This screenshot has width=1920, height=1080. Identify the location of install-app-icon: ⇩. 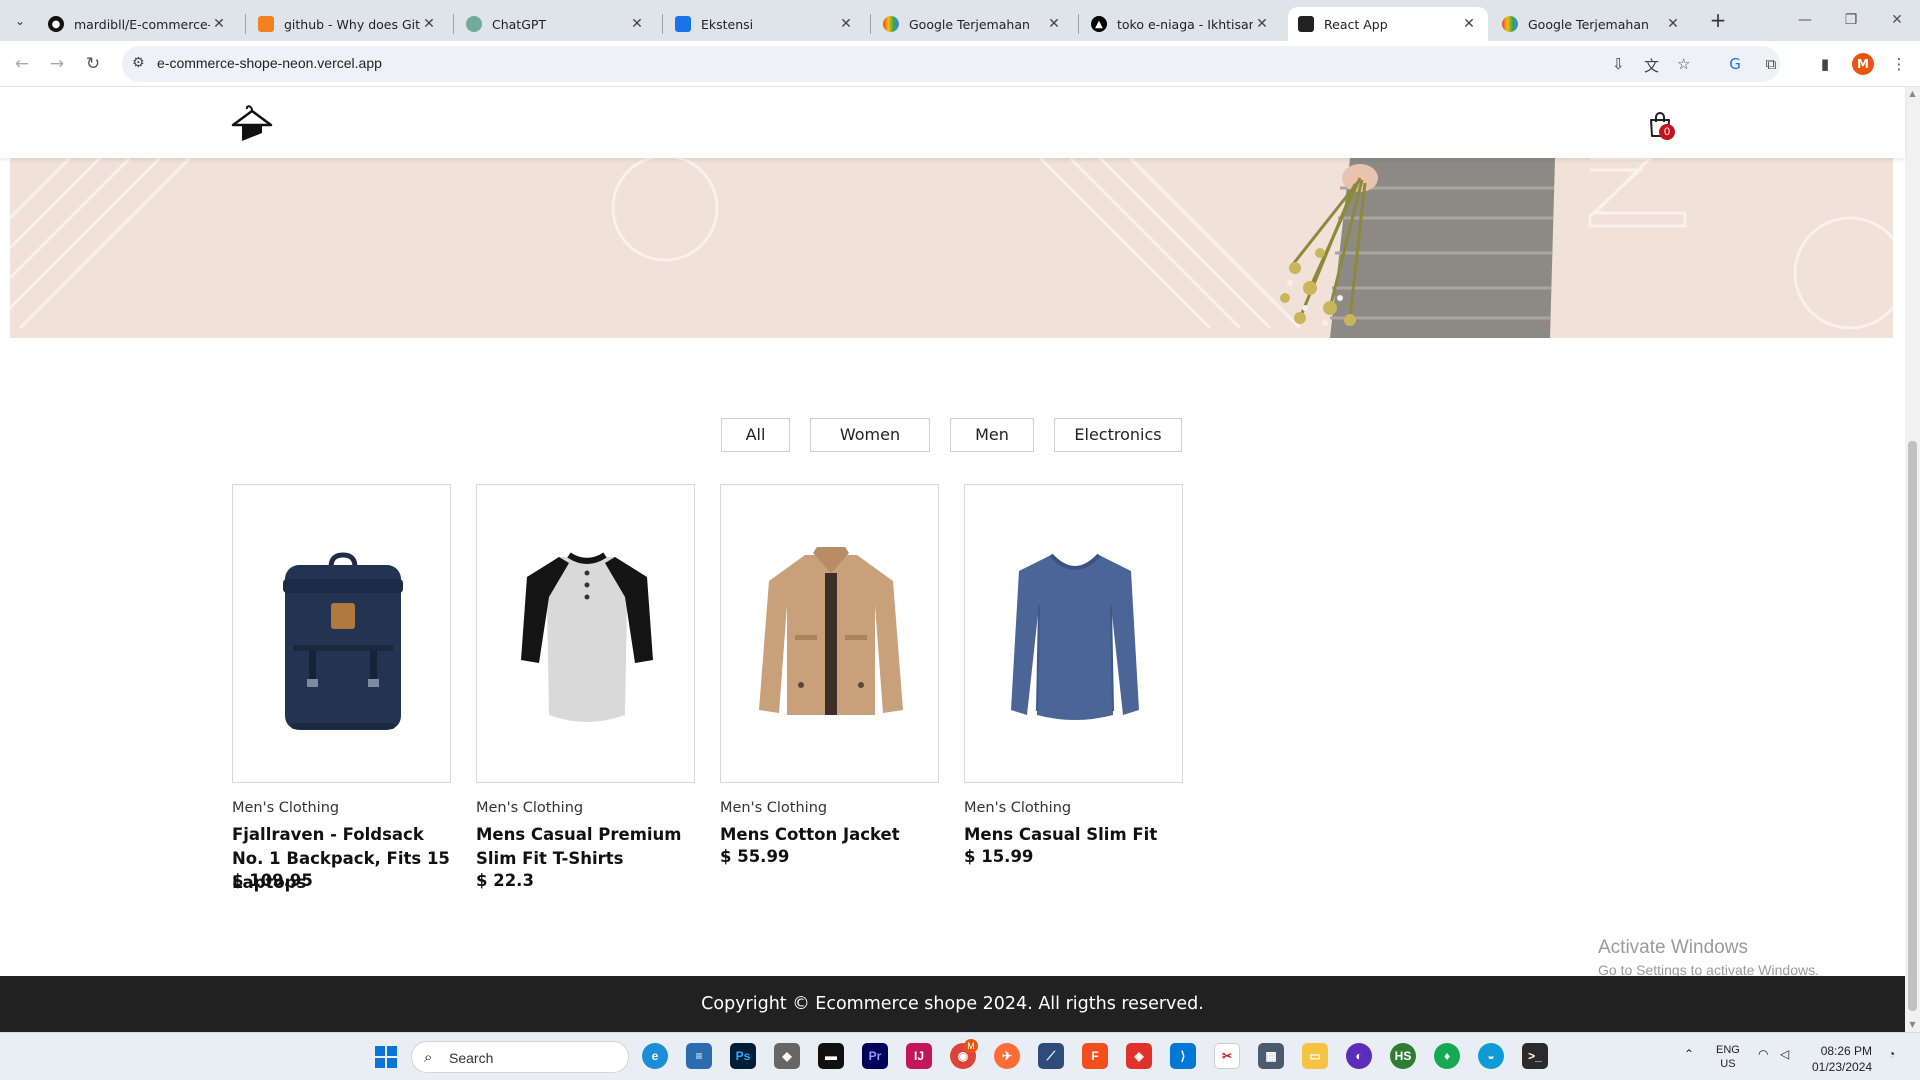
(1618, 64).